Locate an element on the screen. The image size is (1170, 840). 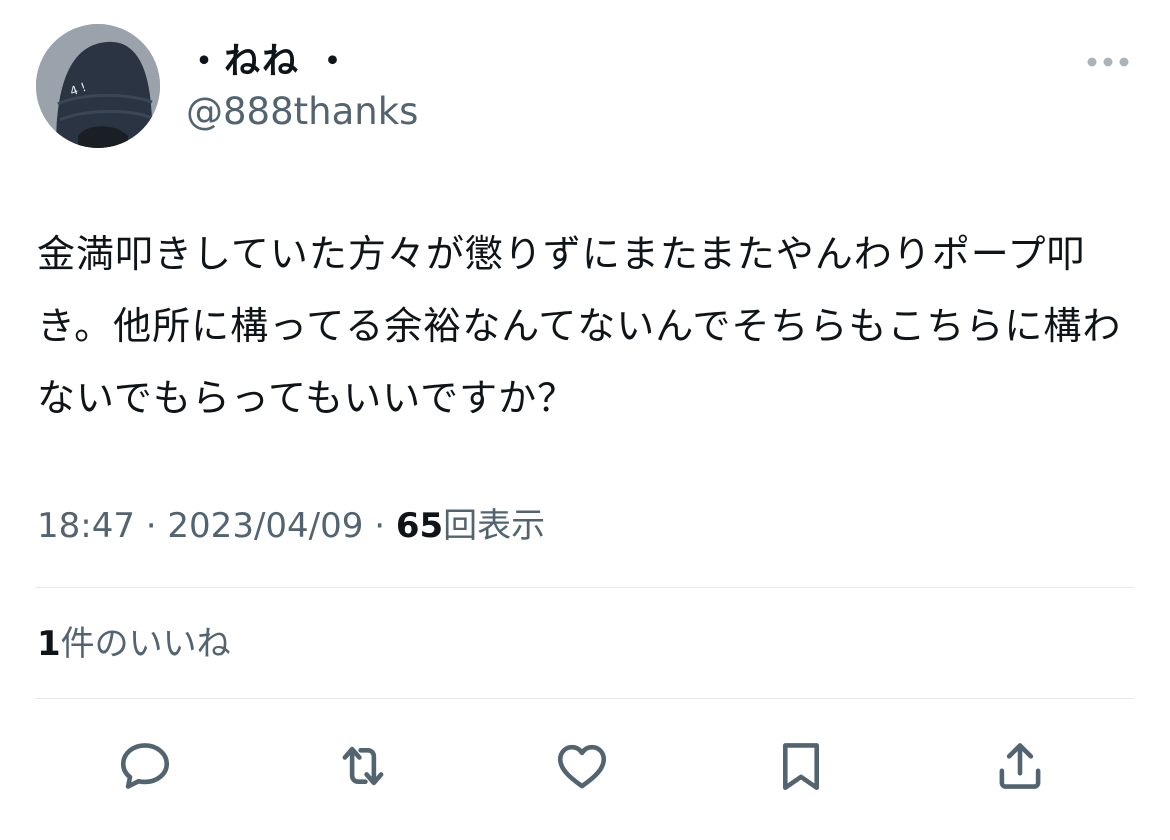
likes-count: 1 is located at coordinates (49, 644).